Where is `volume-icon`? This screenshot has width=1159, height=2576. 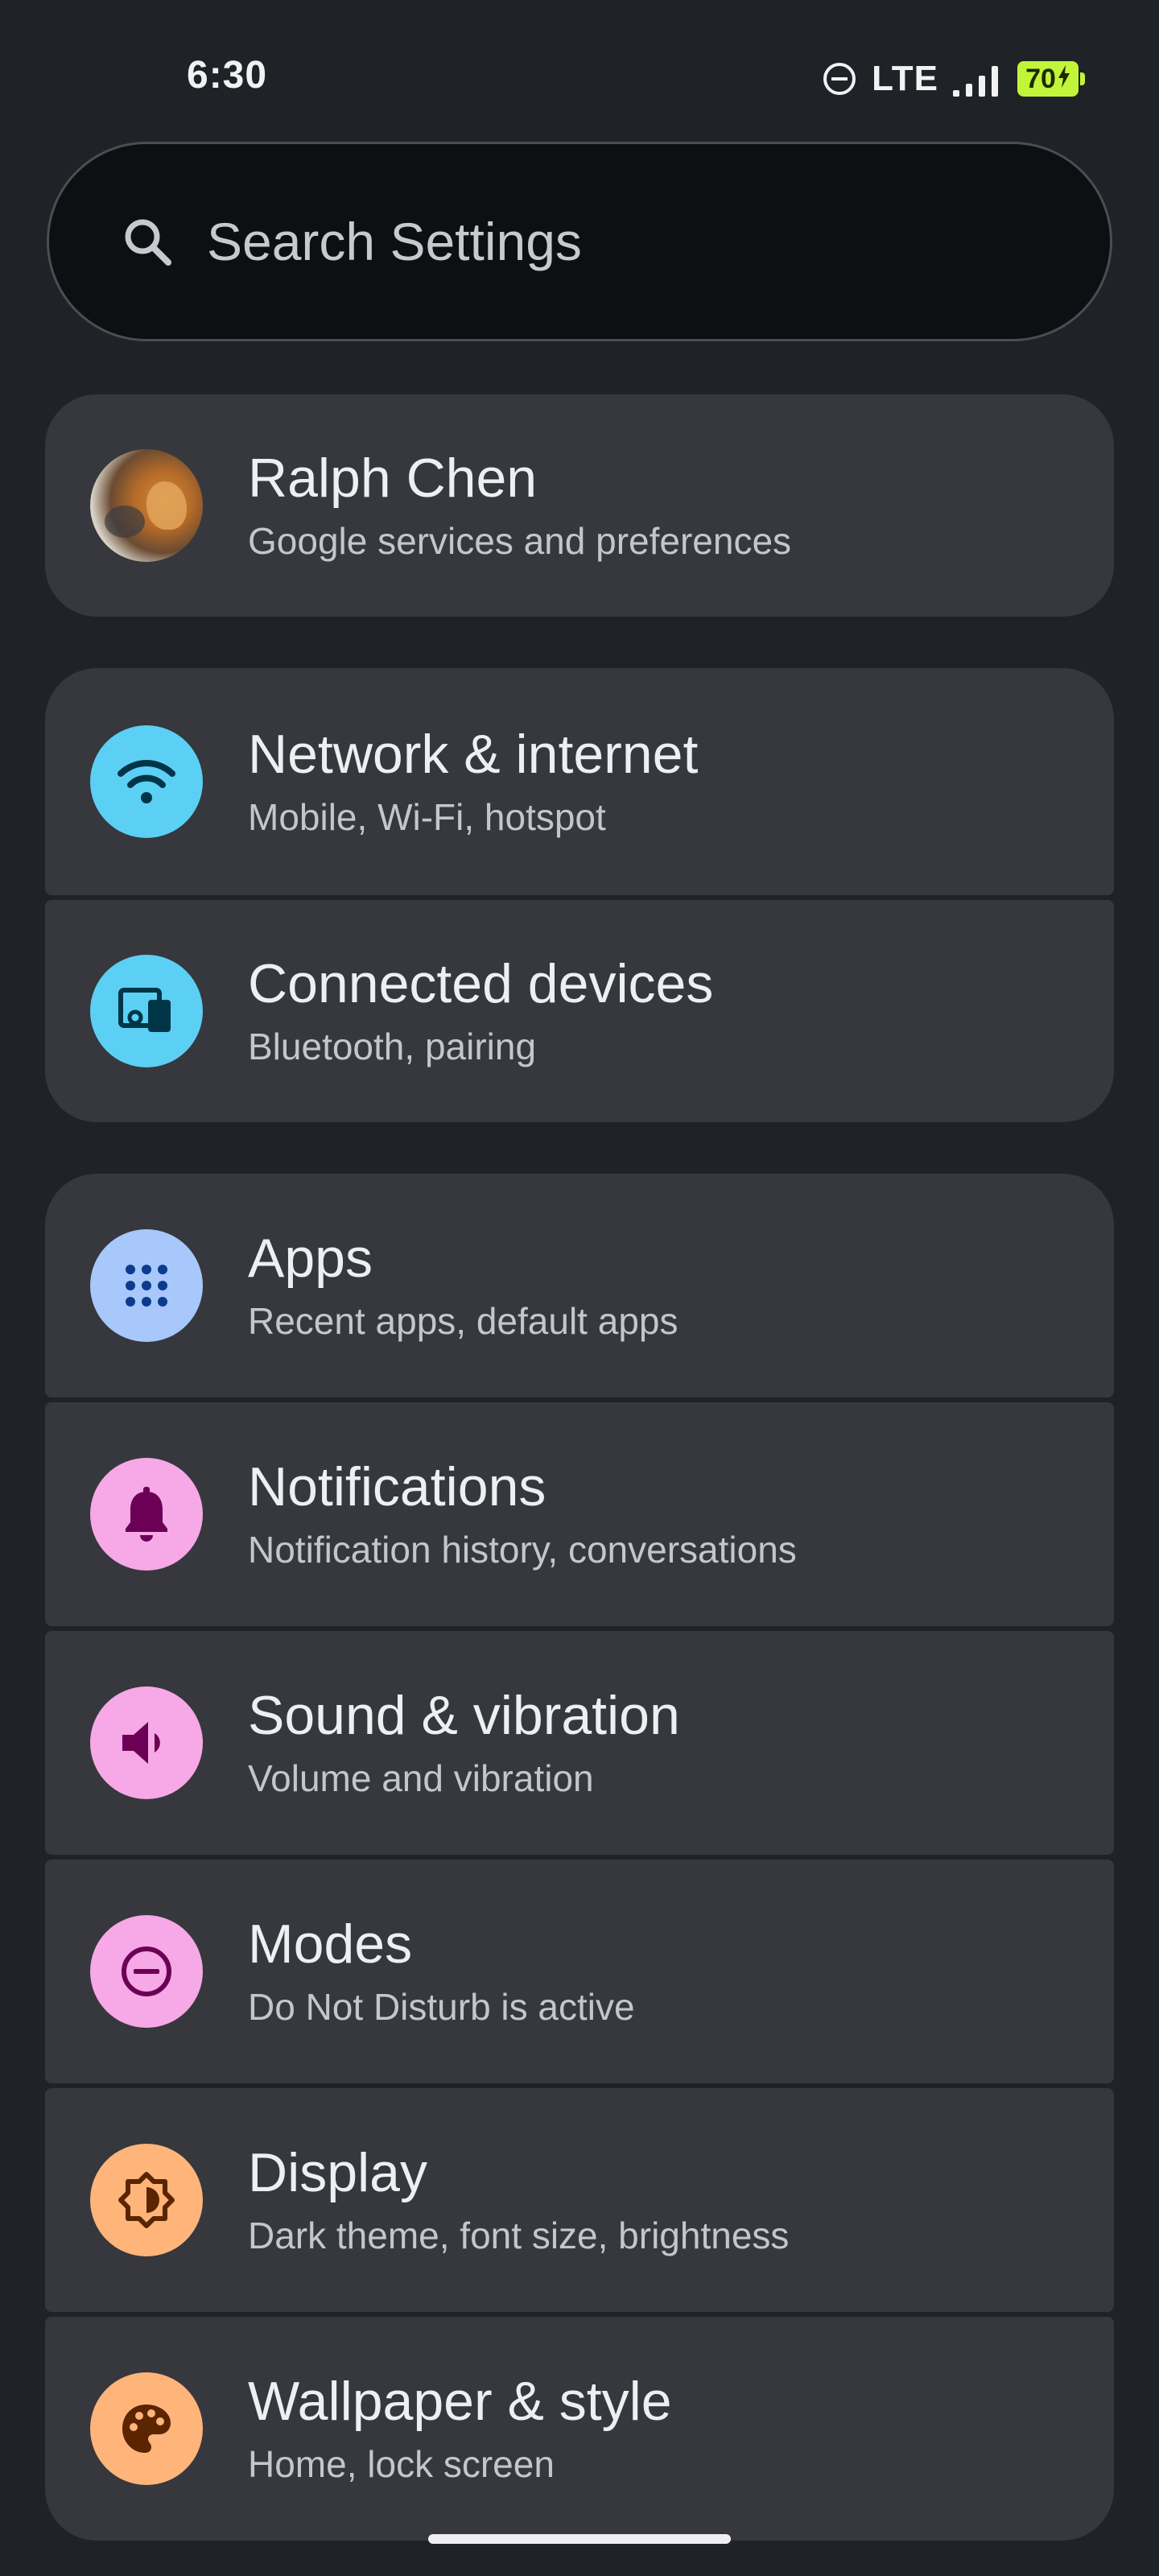 volume-icon is located at coordinates (146, 1743).